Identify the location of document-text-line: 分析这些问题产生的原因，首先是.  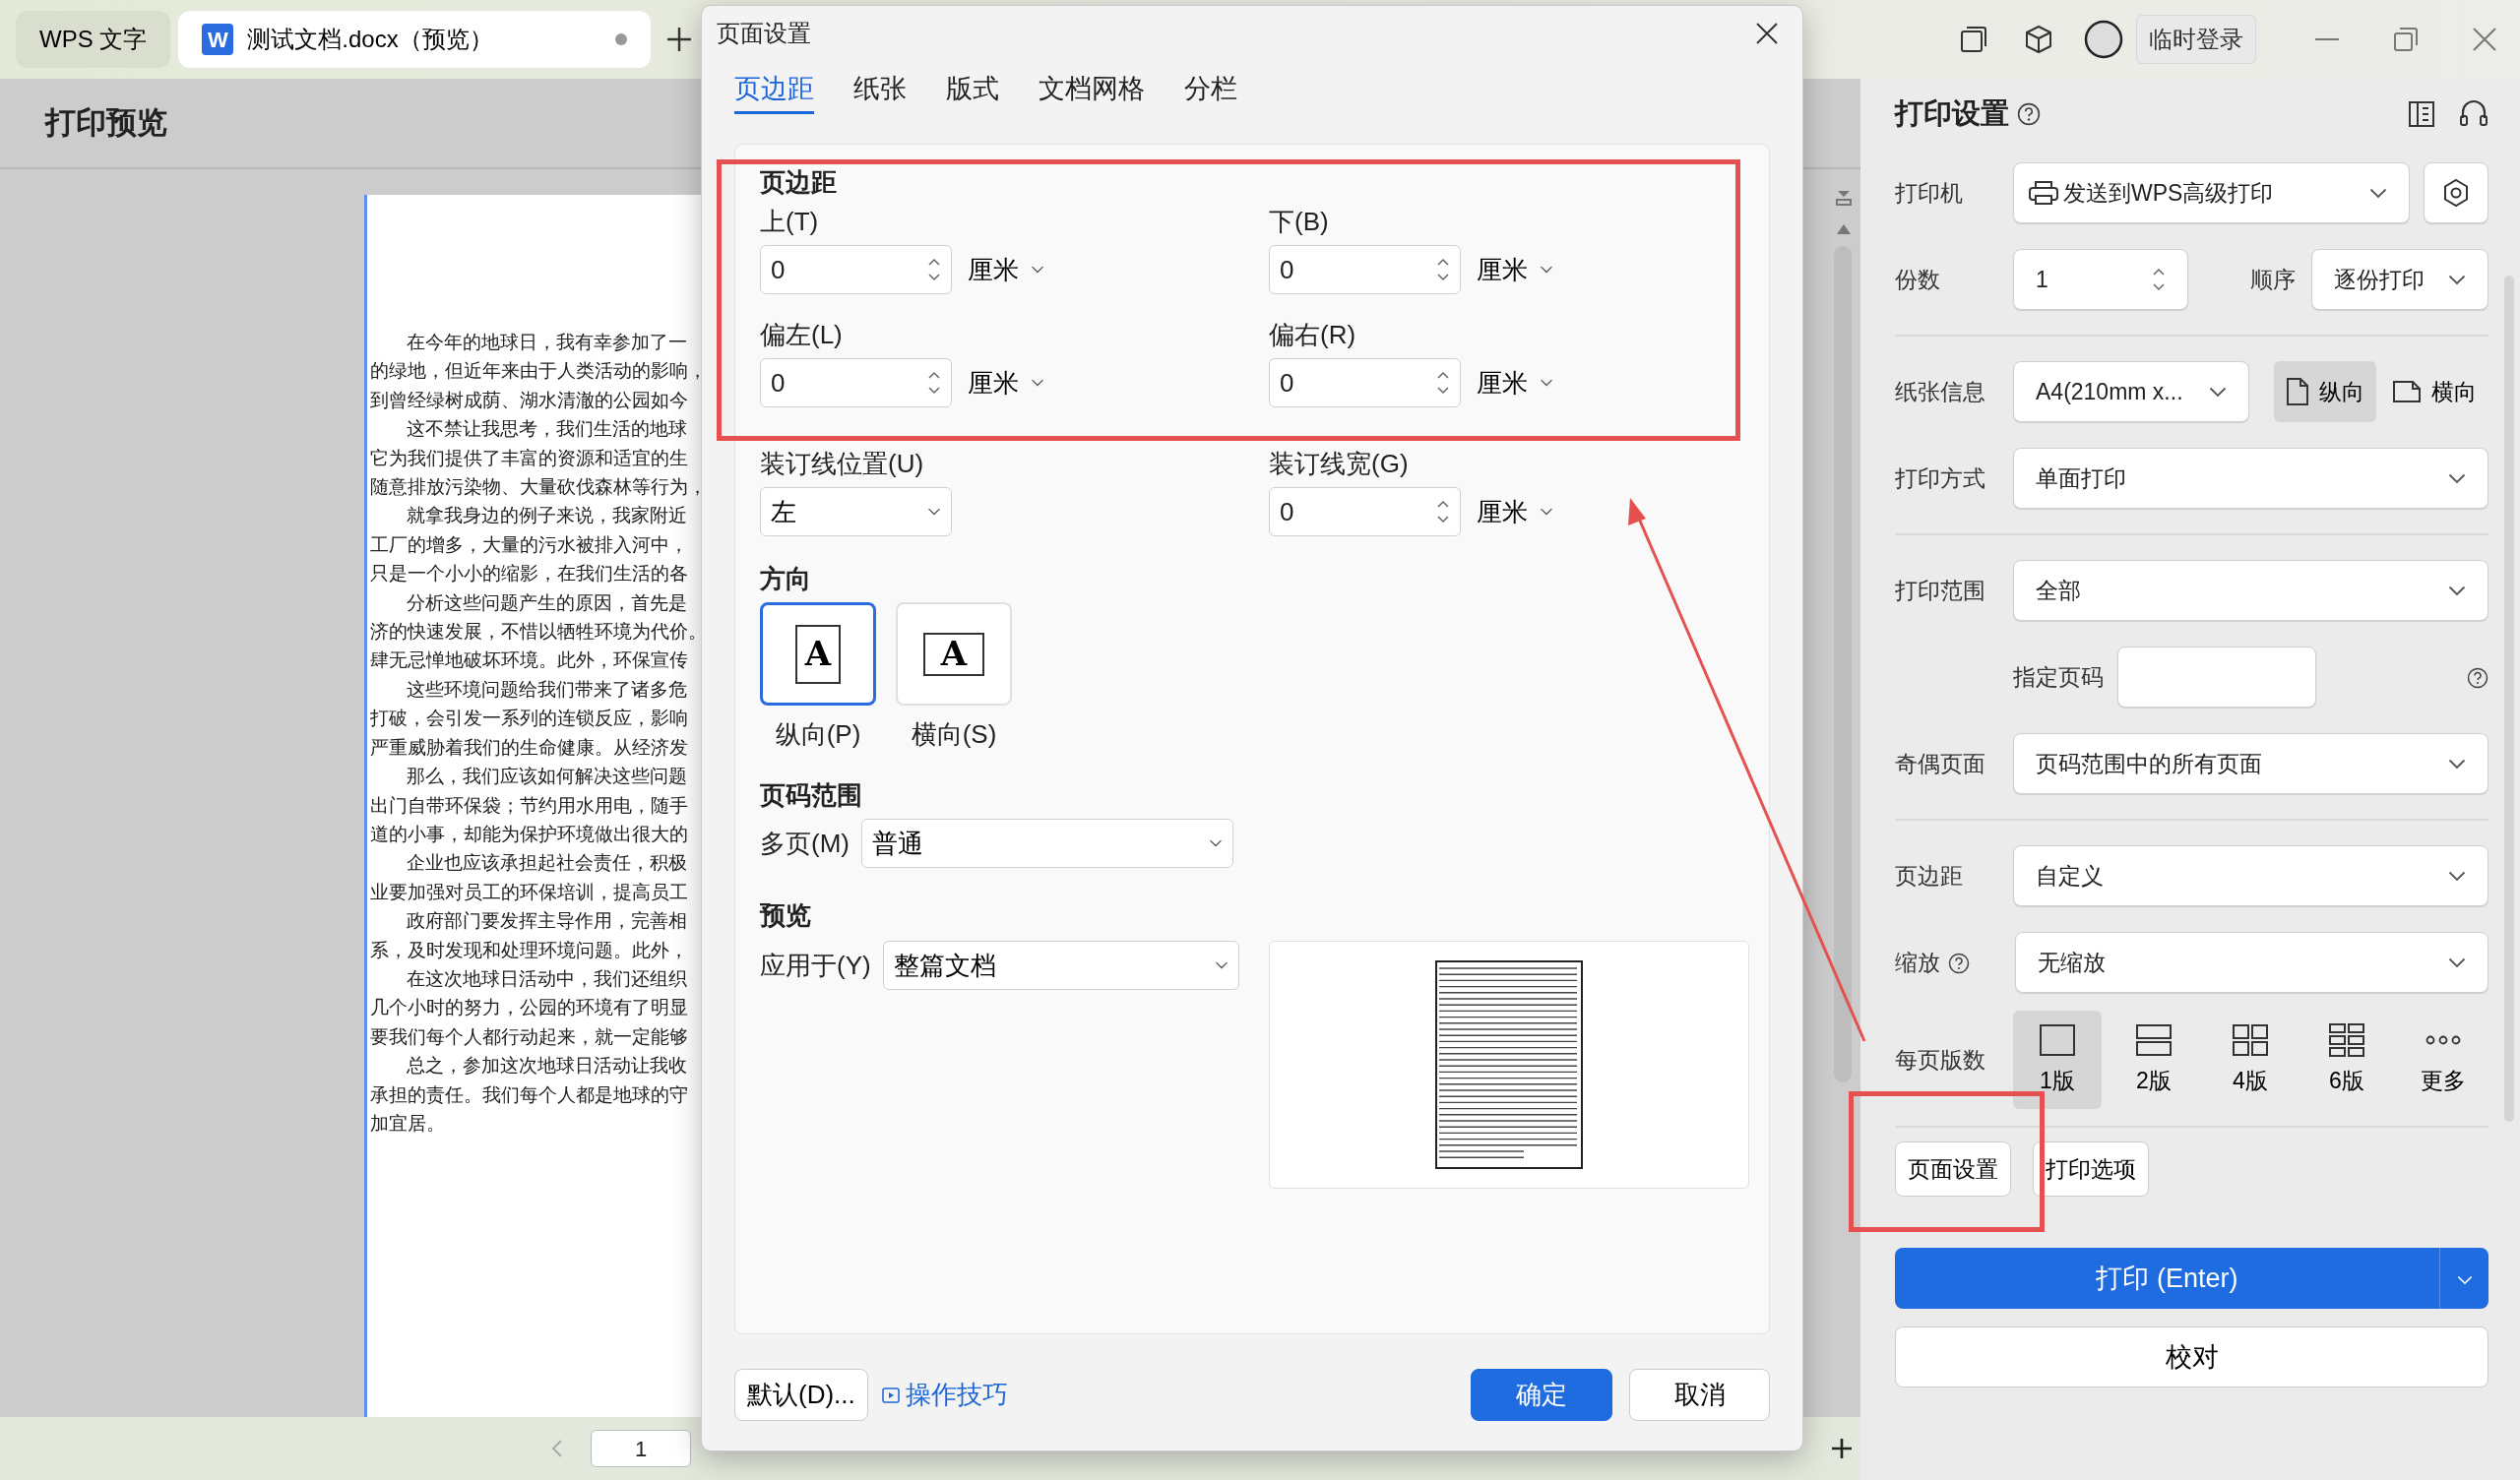
(546, 602).